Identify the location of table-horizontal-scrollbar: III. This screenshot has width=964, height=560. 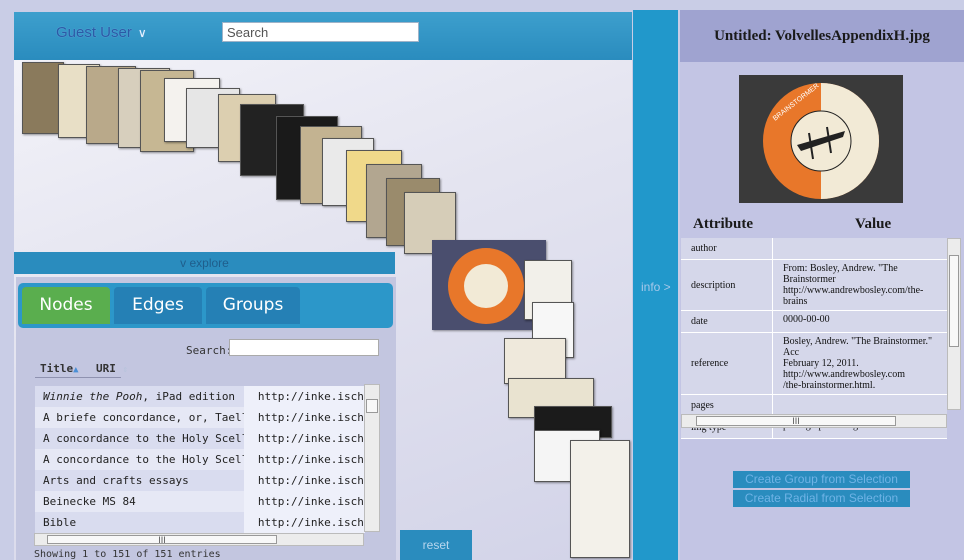
(199, 539).